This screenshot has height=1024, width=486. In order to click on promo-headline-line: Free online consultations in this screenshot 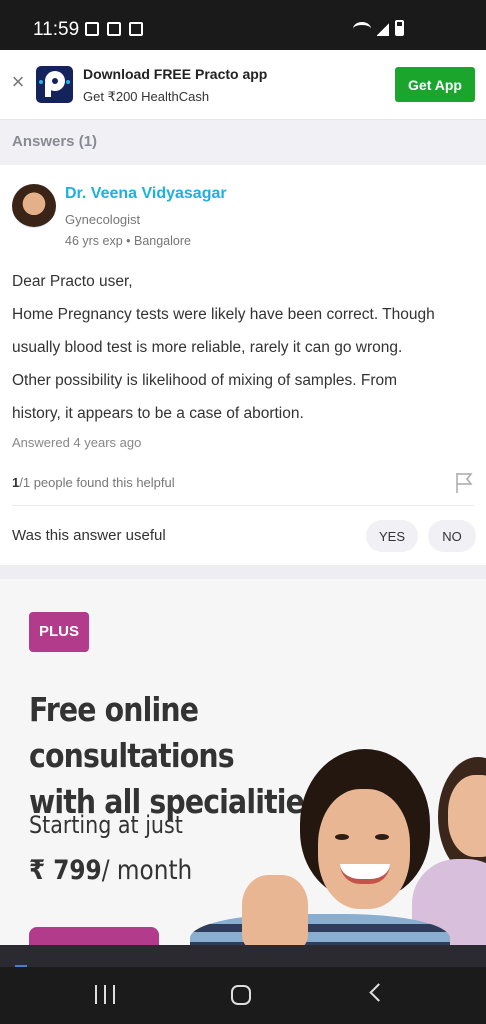, I will do `click(132, 732)`.